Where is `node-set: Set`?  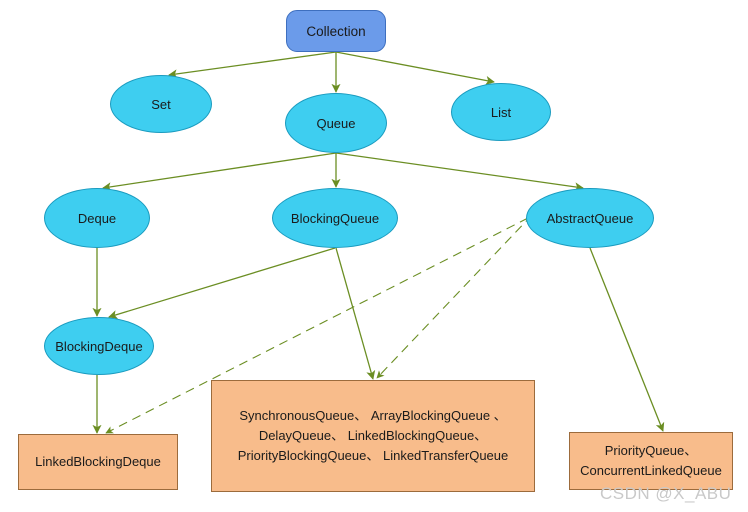
node-set: Set is located at coordinates (161, 104).